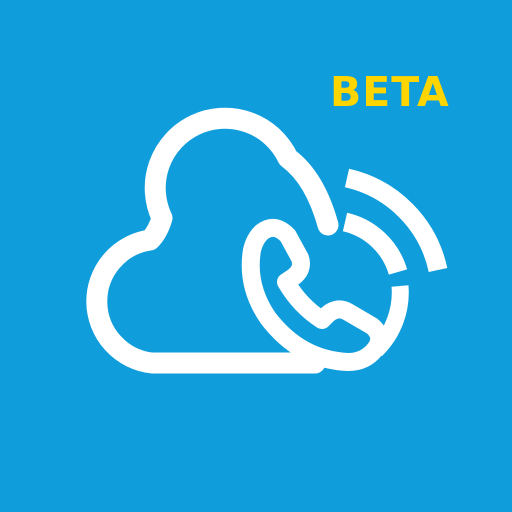 Image resolution: width=512 pixels, height=512 pixels. What do you see at coordinates (315, 294) in the screenshot?
I see `phone-handset-icon` at bounding box center [315, 294].